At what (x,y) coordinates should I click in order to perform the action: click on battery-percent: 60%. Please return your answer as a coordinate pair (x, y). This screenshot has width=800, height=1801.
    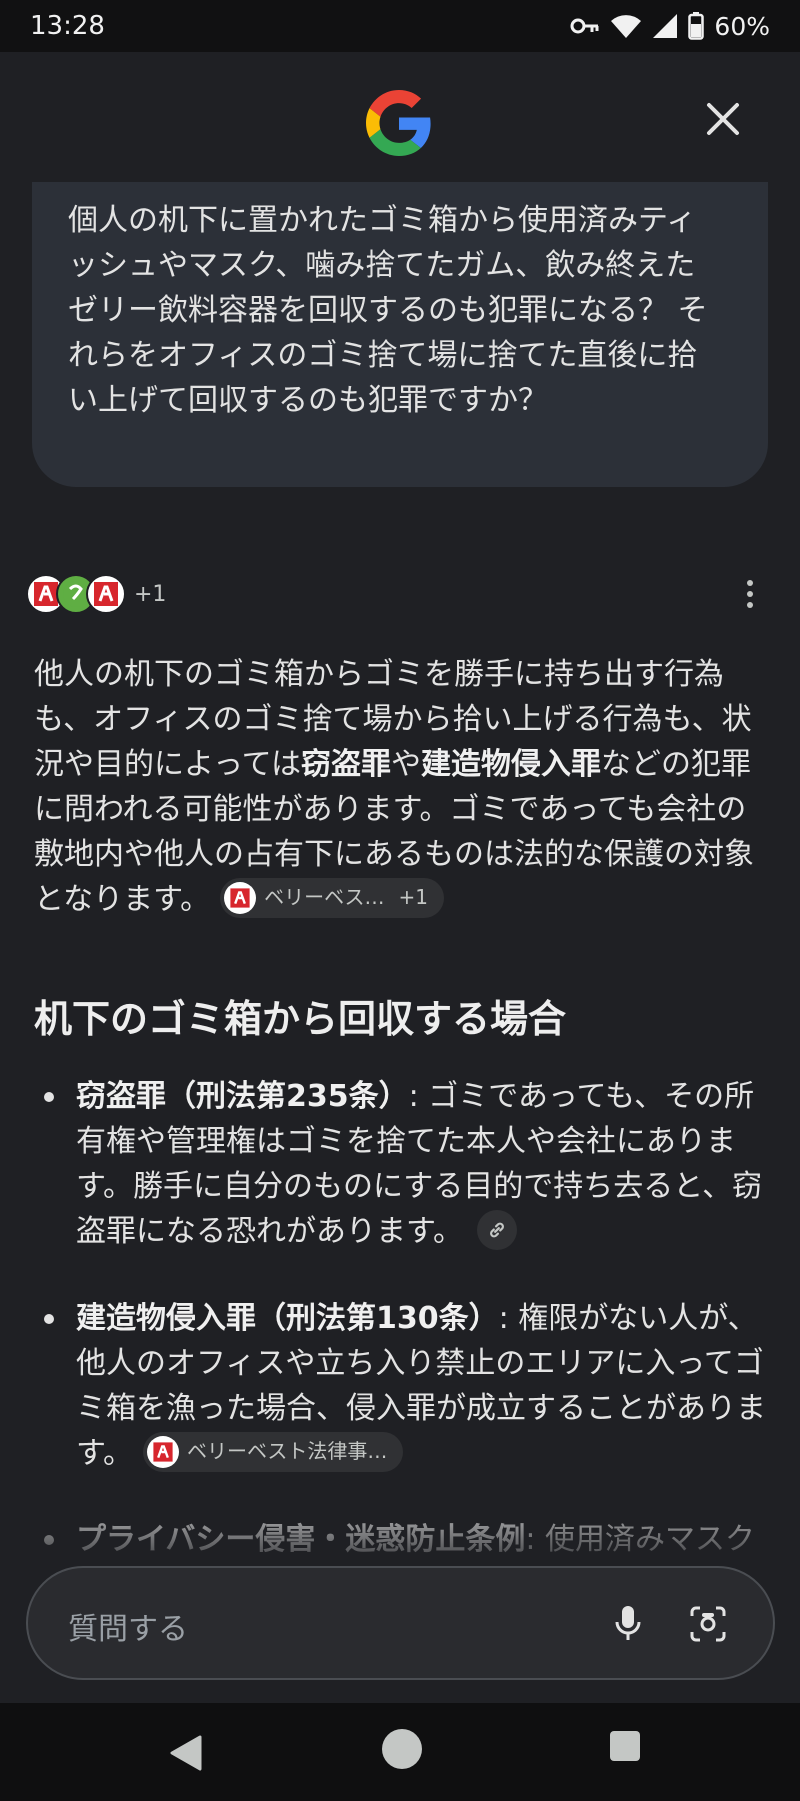
    Looking at the image, I should click on (742, 26).